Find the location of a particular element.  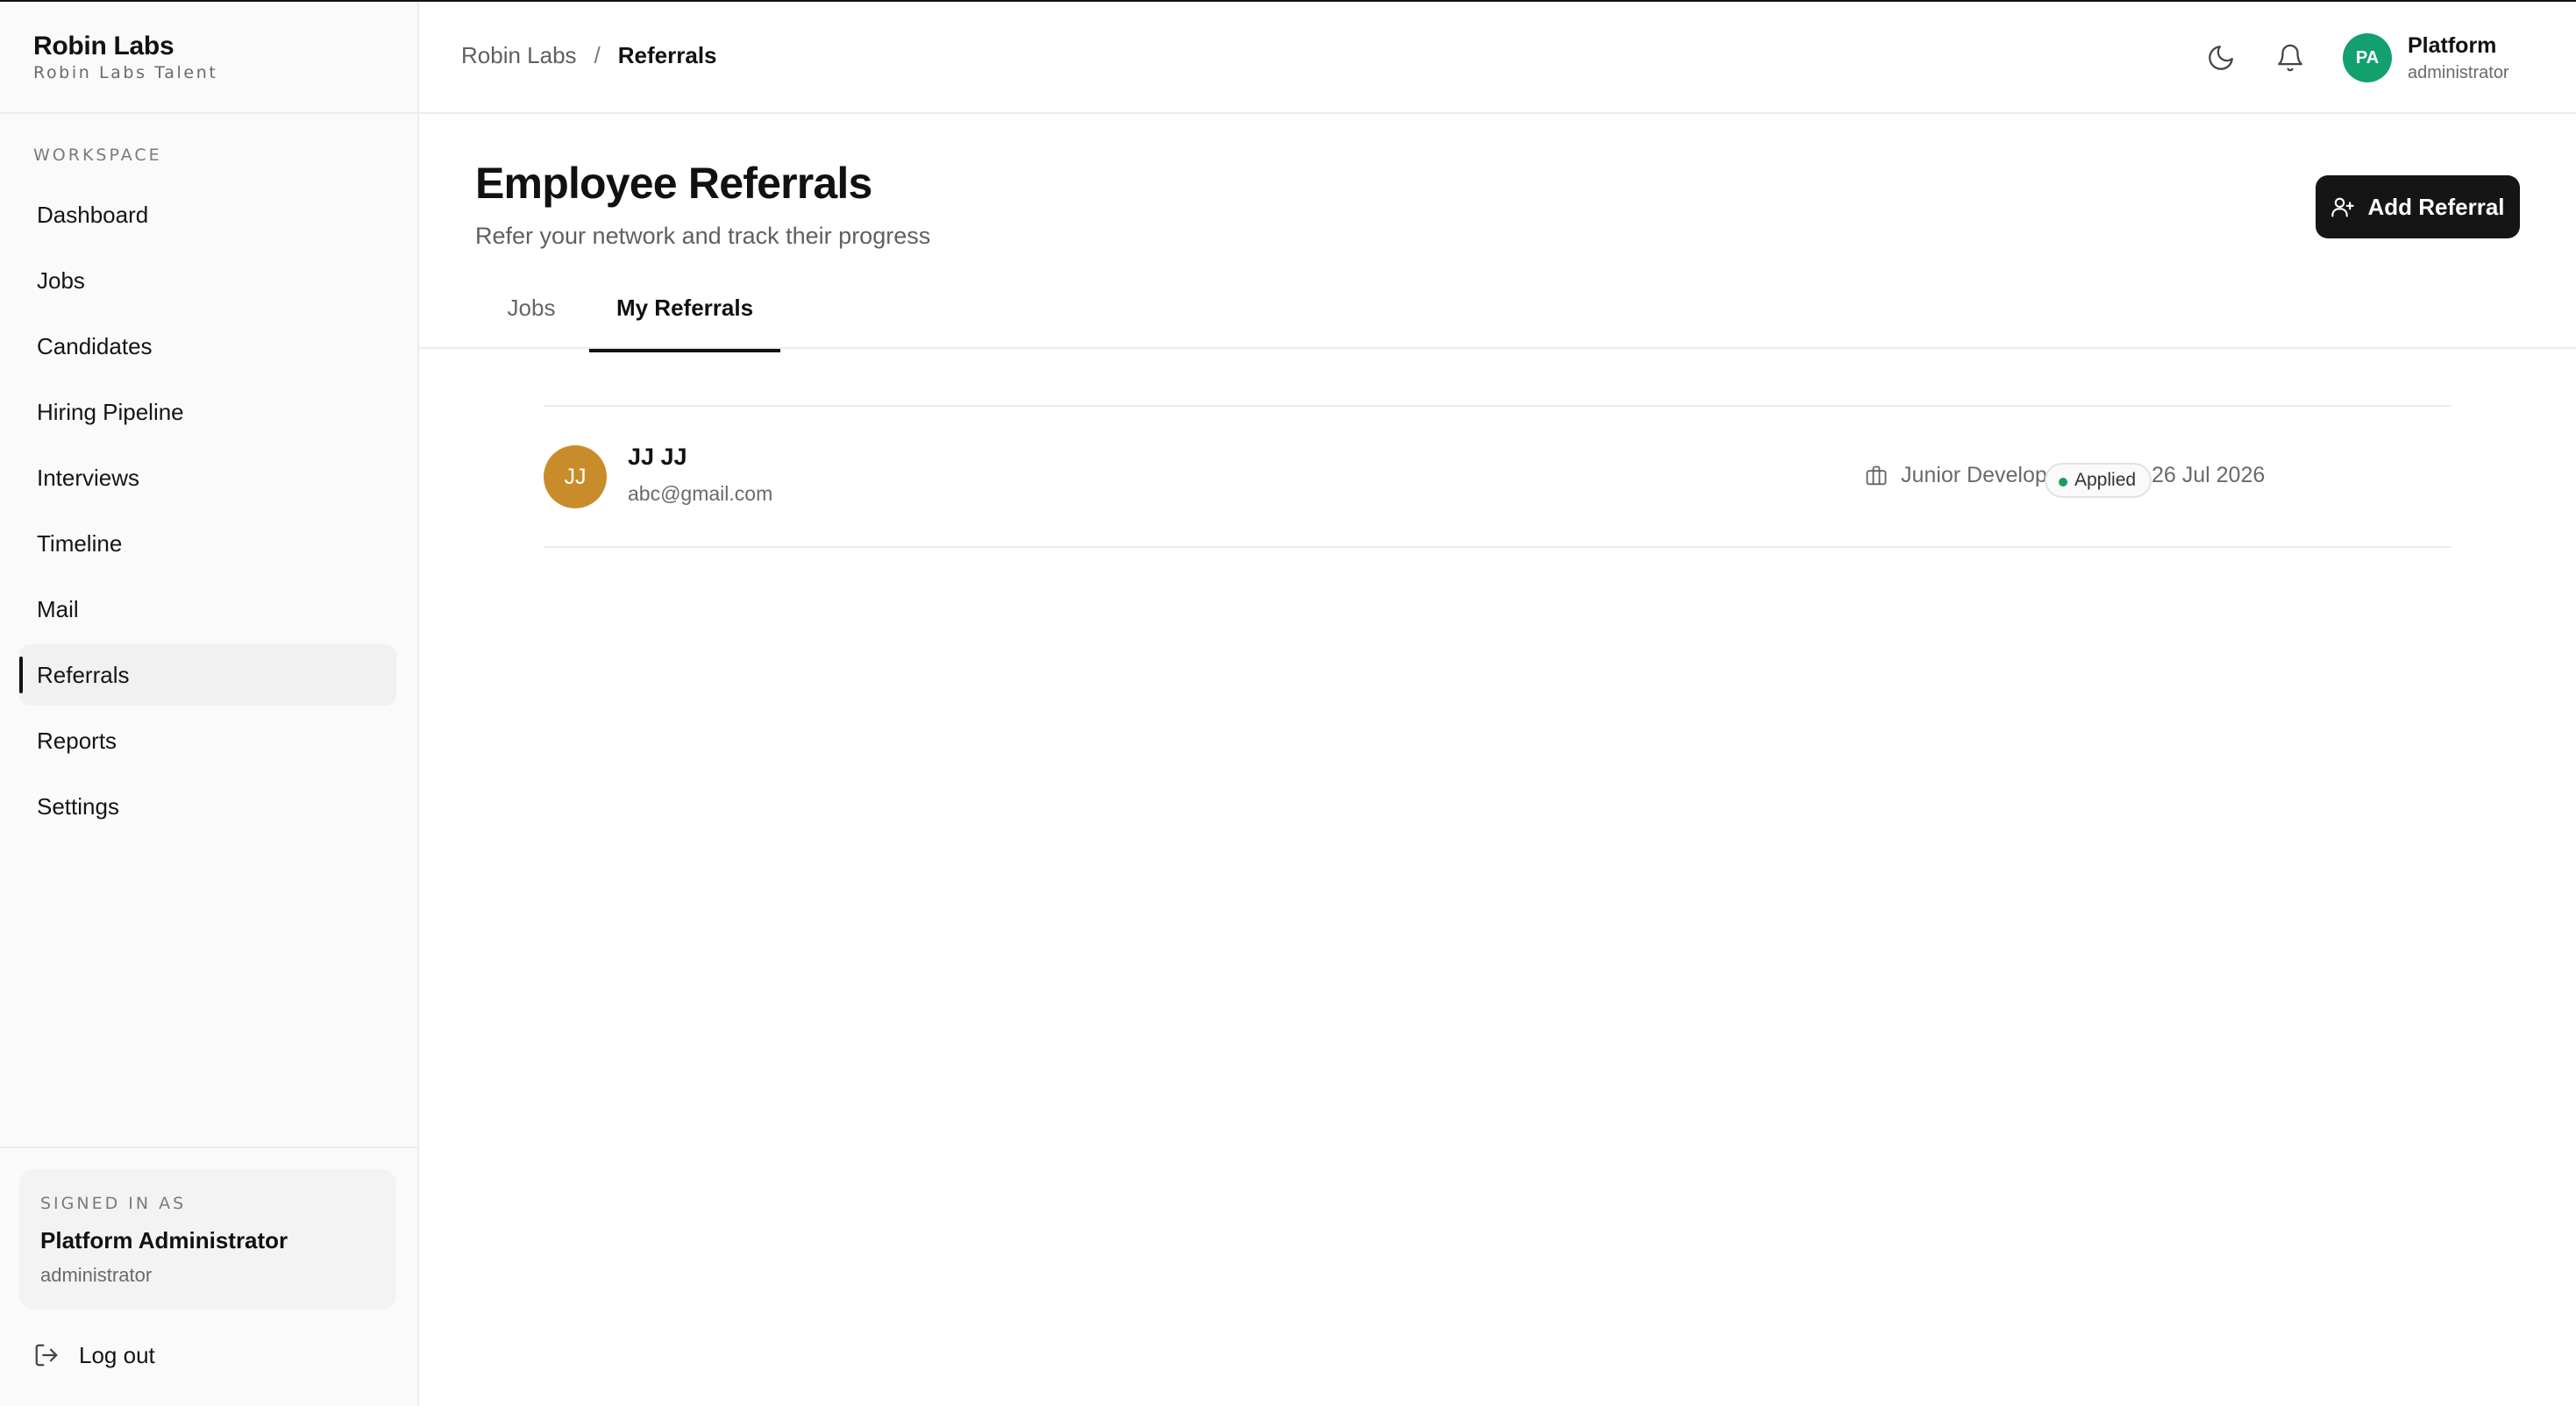

add-referral-label: Add Referral is located at coordinates (2436, 206).